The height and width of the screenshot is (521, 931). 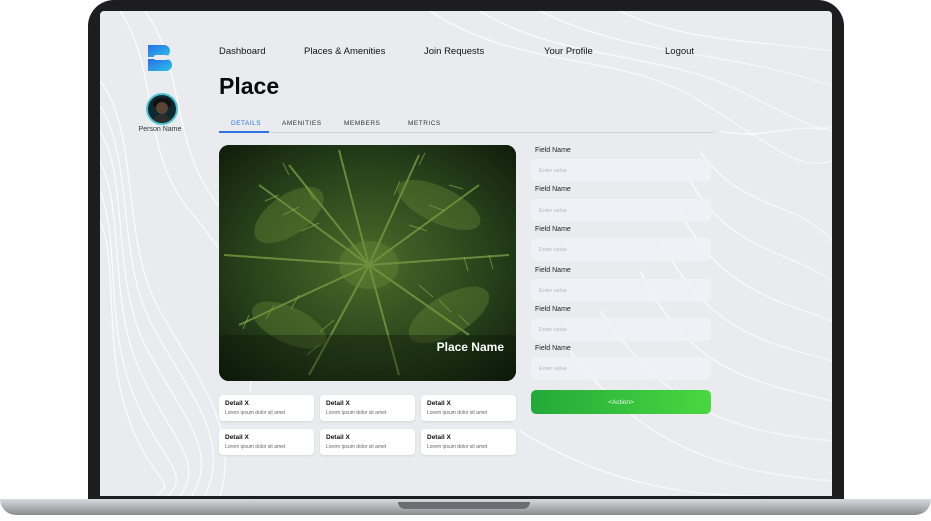 What do you see at coordinates (249, 86) in the screenshot?
I see `page-title: Place` at bounding box center [249, 86].